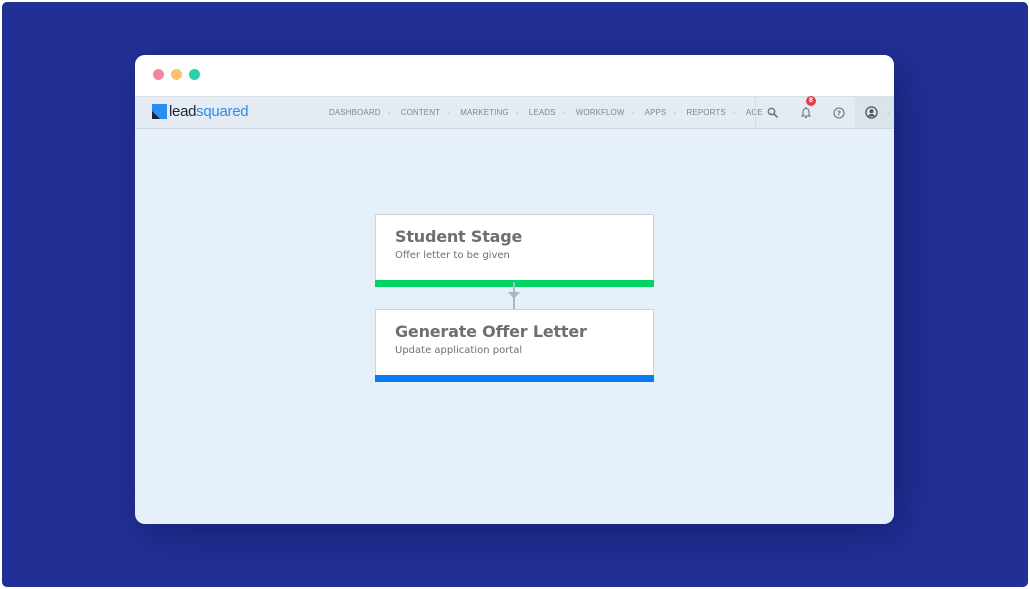 This screenshot has width=1030, height=589. I want to click on menu-reports: REPORTS ⌄, so click(712, 112).